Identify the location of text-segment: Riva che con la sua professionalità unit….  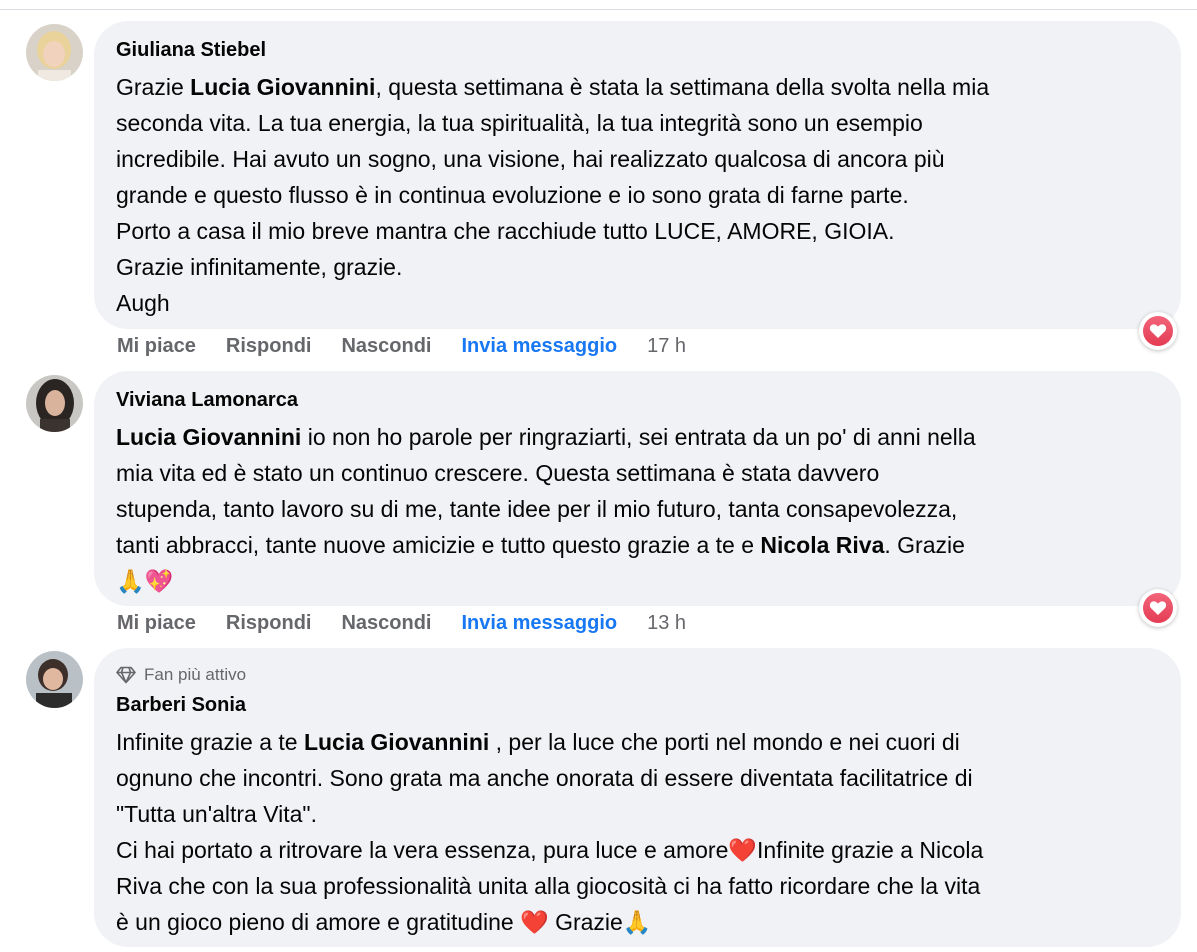
(548, 886).